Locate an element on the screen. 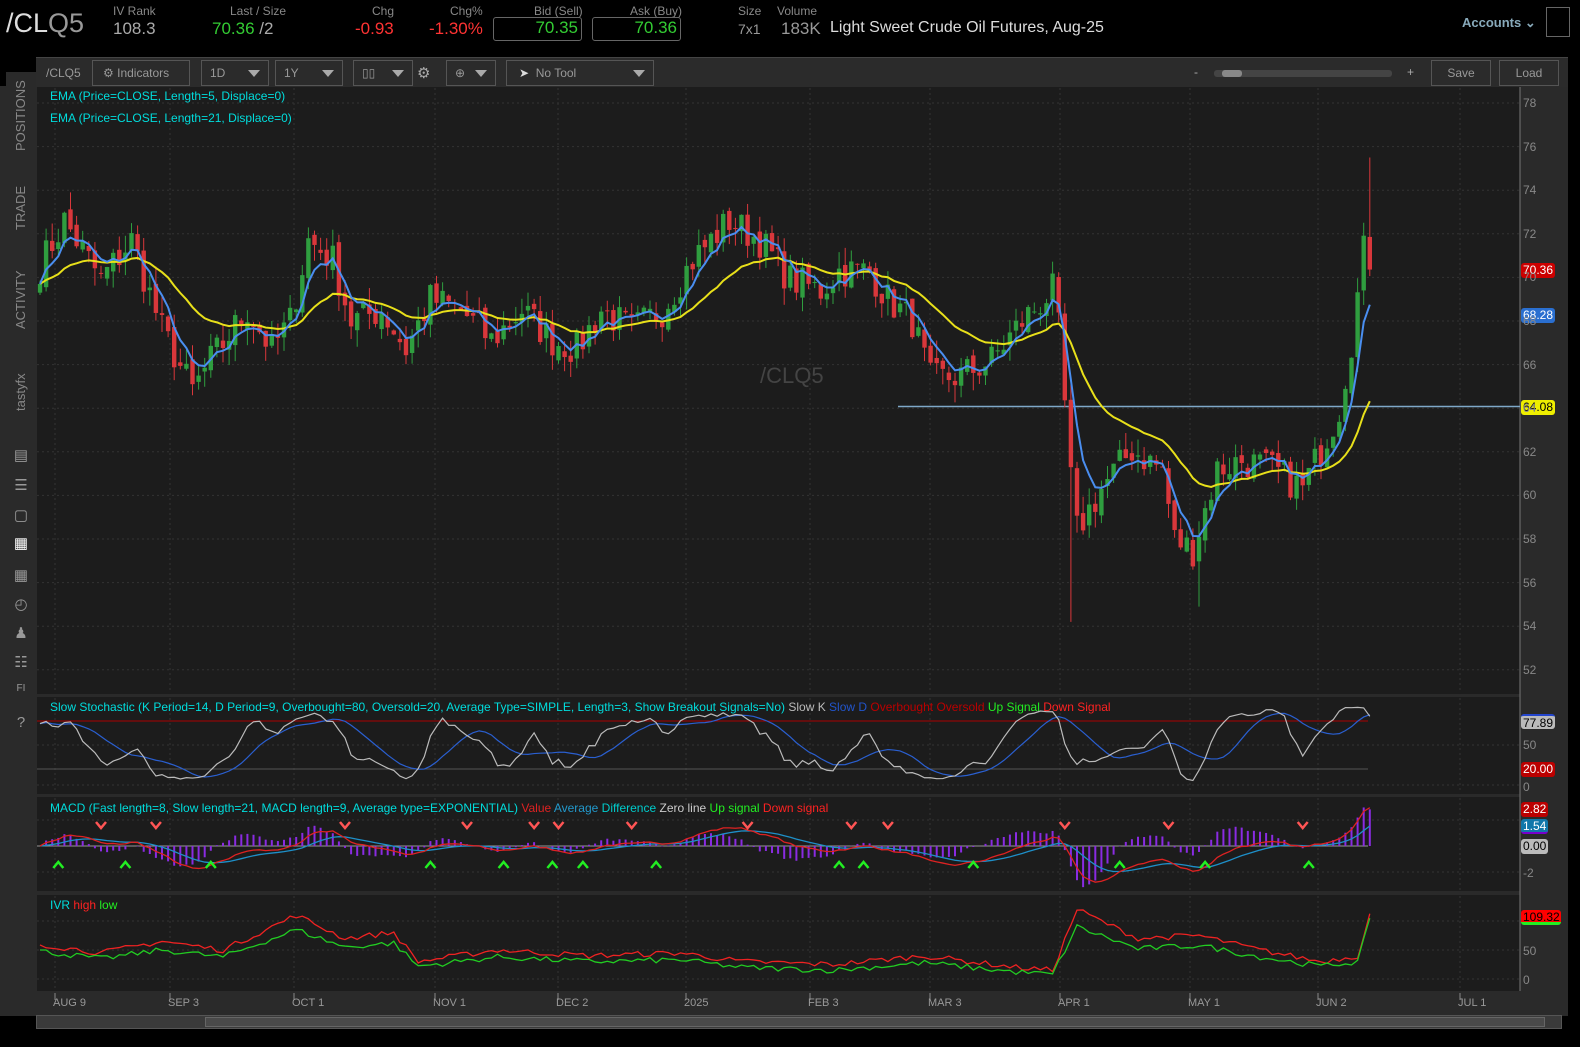 The width and height of the screenshot is (1580, 1047). sidebar-tab-trade: TRADE is located at coordinates (21, 208).